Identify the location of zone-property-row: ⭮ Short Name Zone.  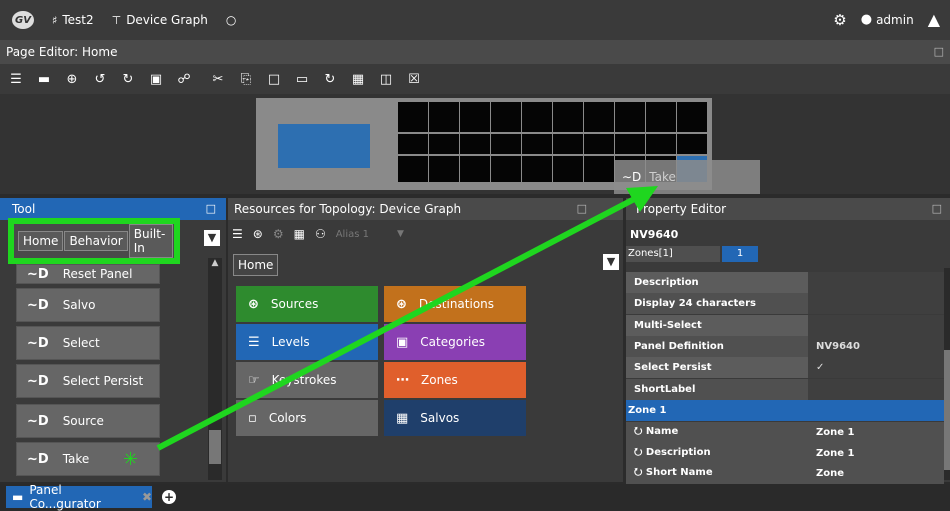
(785, 473).